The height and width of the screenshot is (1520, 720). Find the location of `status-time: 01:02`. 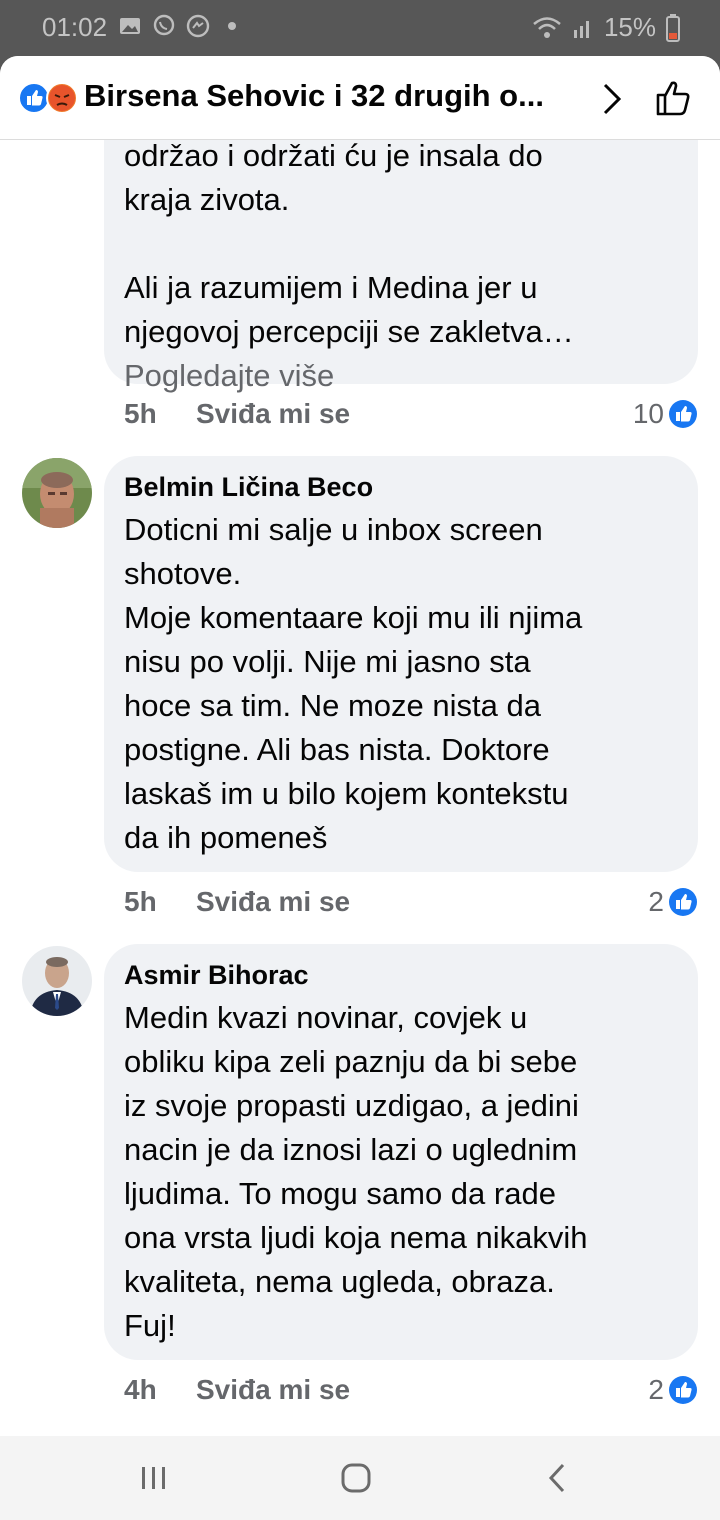

status-time: 01:02 is located at coordinates (75, 27).